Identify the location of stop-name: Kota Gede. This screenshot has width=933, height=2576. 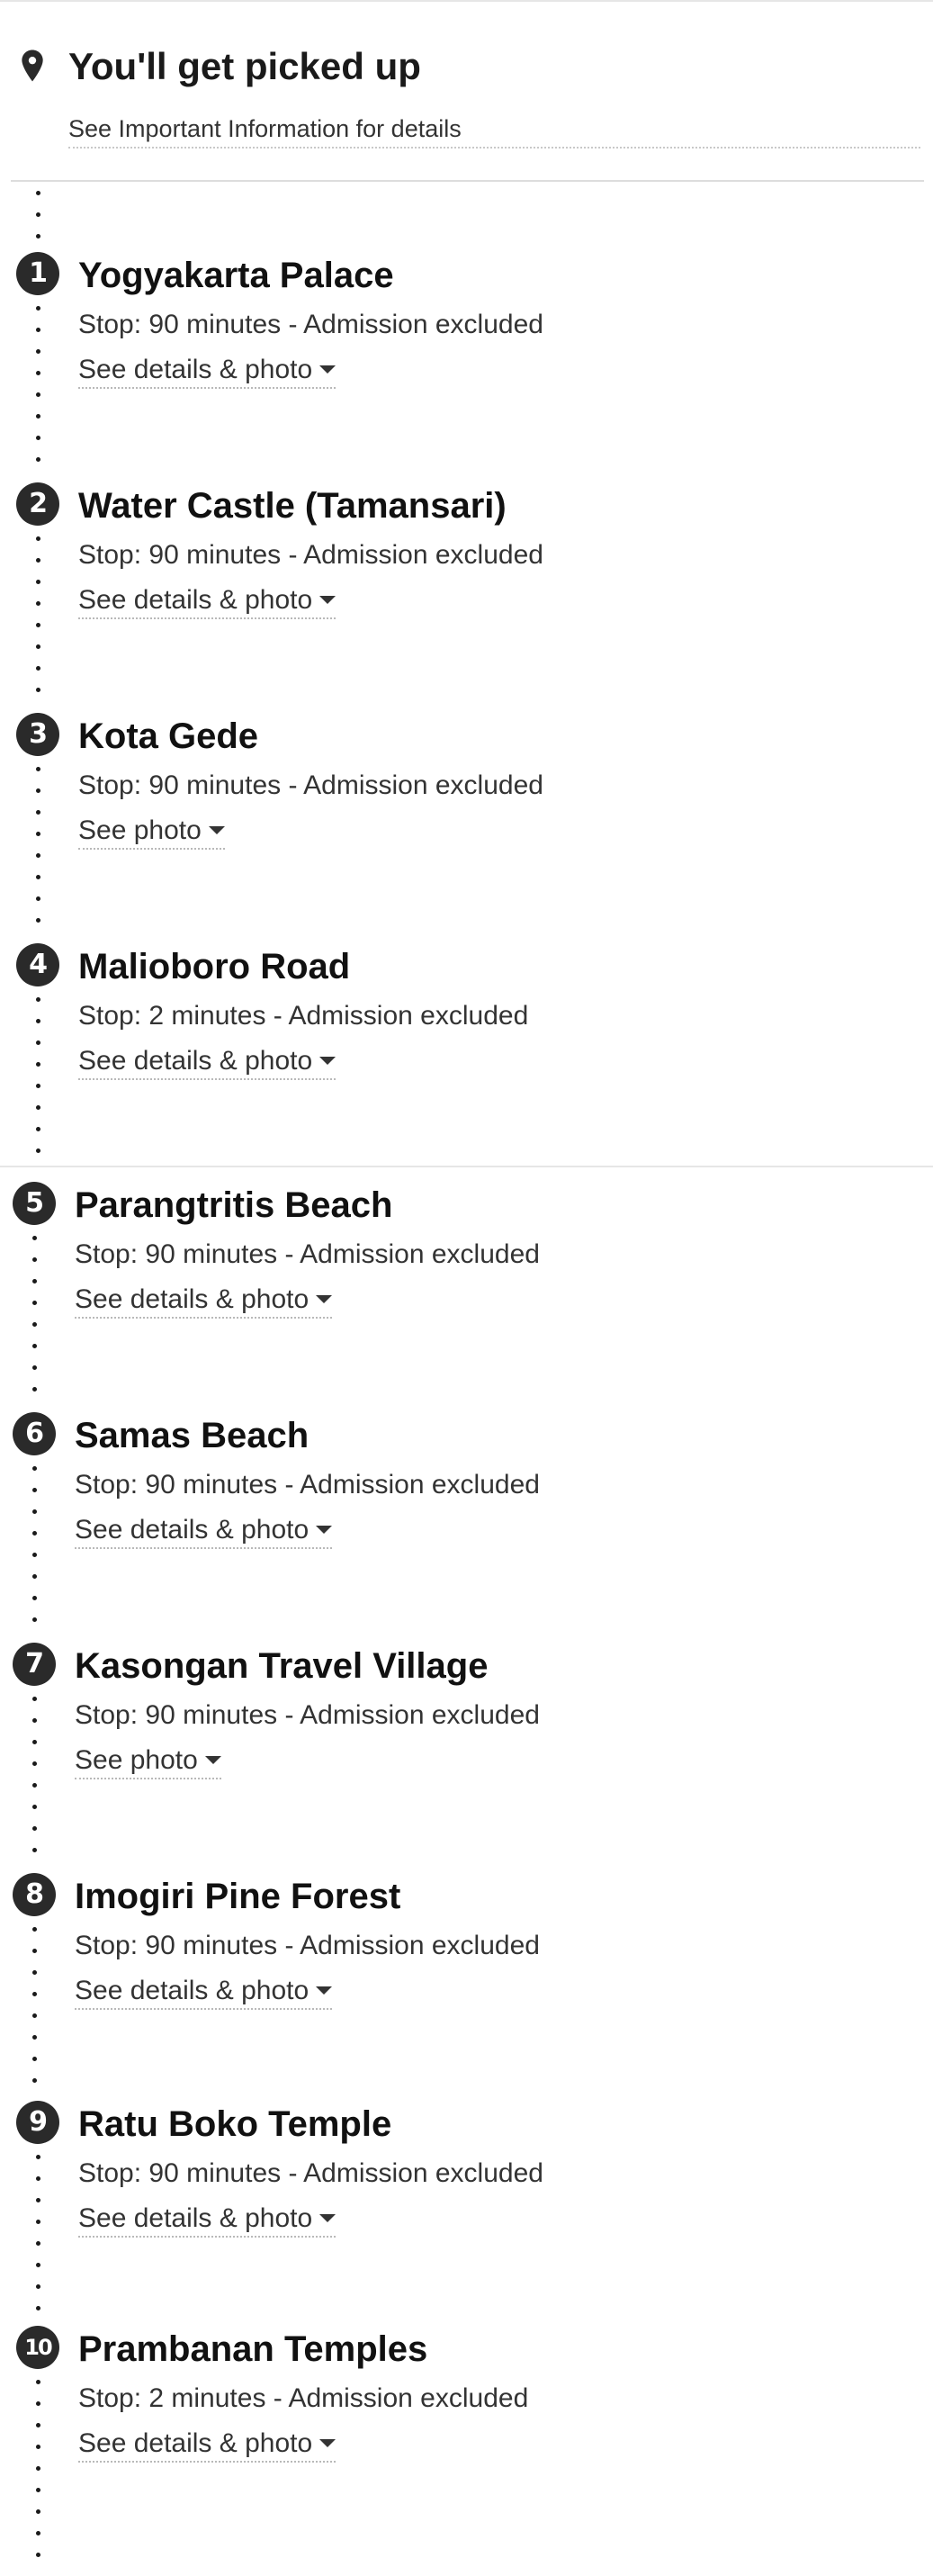
(168, 736).